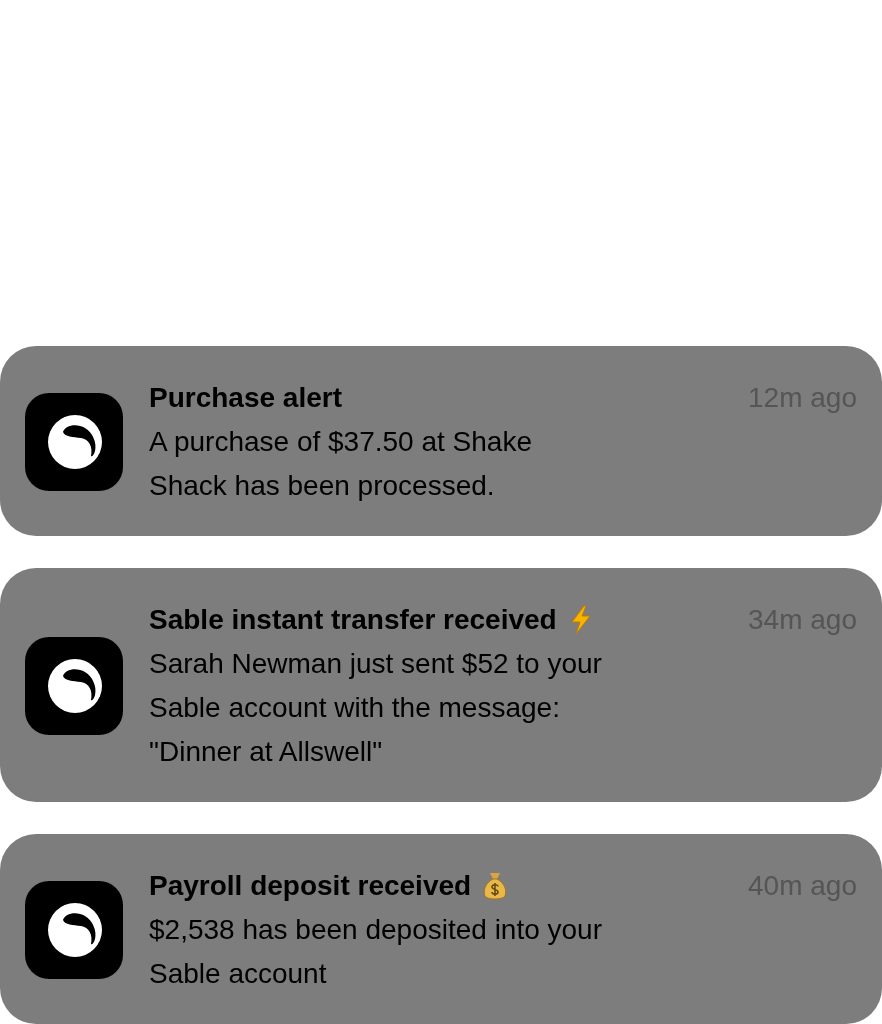 Image resolution: width=882 pixels, height=1024 pixels. Describe the element at coordinates (341, 464) in the screenshot. I see `notification-message: A purchase of $37.50 at Shake Shack has been processed.` at that location.